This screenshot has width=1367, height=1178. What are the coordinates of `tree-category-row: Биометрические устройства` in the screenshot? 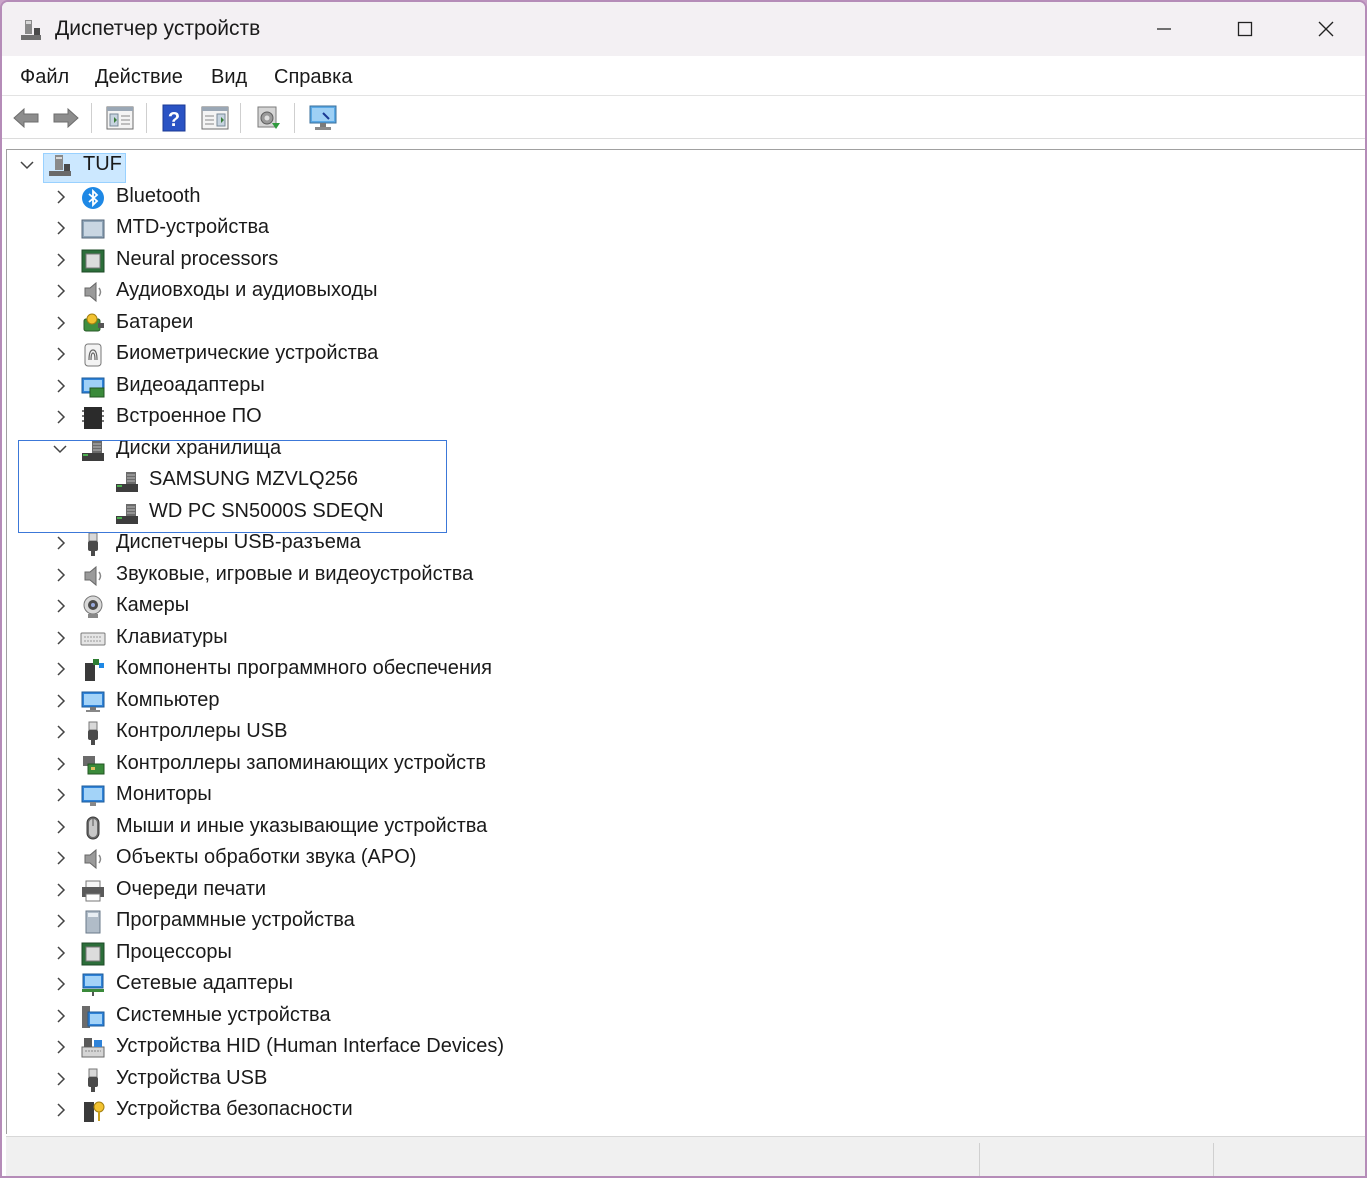 It's located at (357, 354).